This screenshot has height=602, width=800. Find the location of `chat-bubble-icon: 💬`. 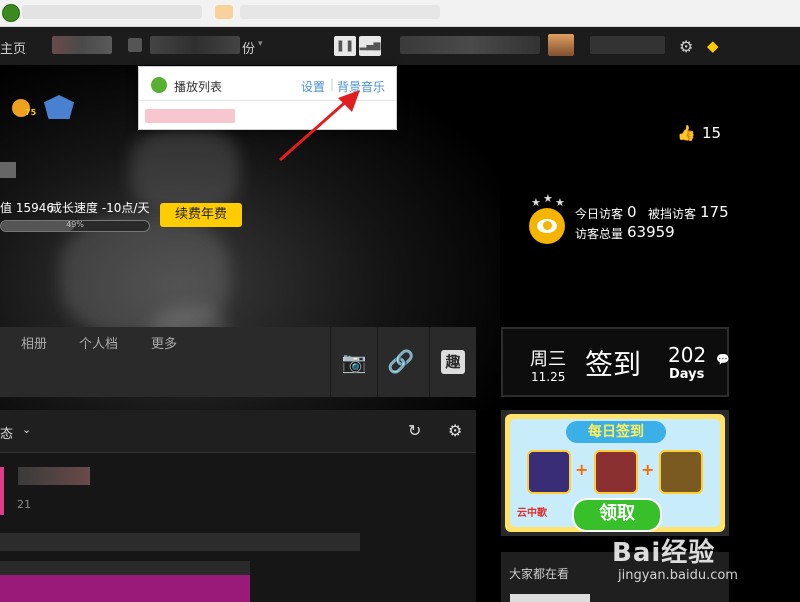

chat-bubble-icon: 💬 is located at coordinates (723, 359).